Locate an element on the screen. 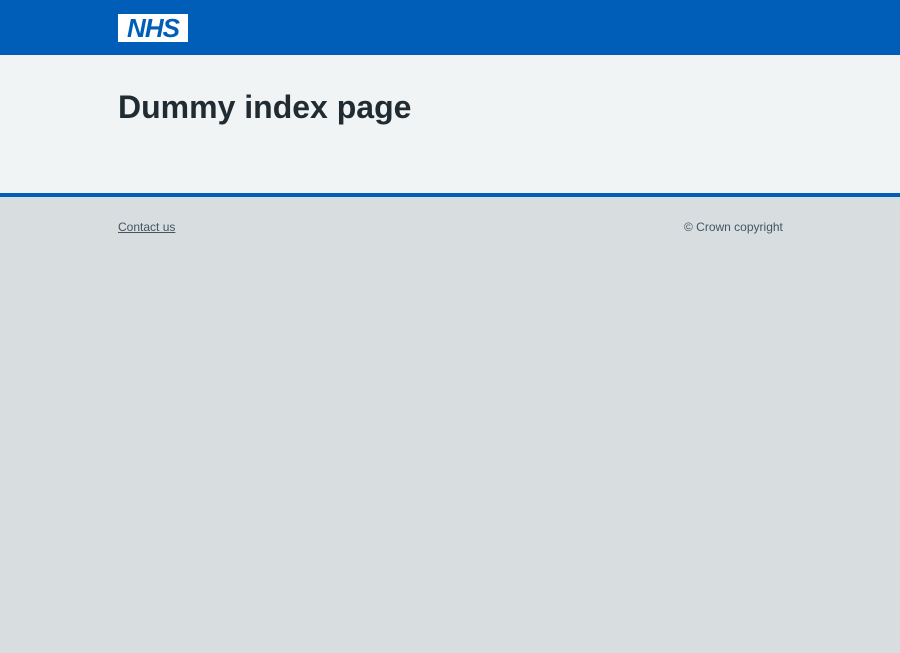 The height and width of the screenshot is (653, 900). nhs-logo-text: NHS is located at coordinates (154, 28).